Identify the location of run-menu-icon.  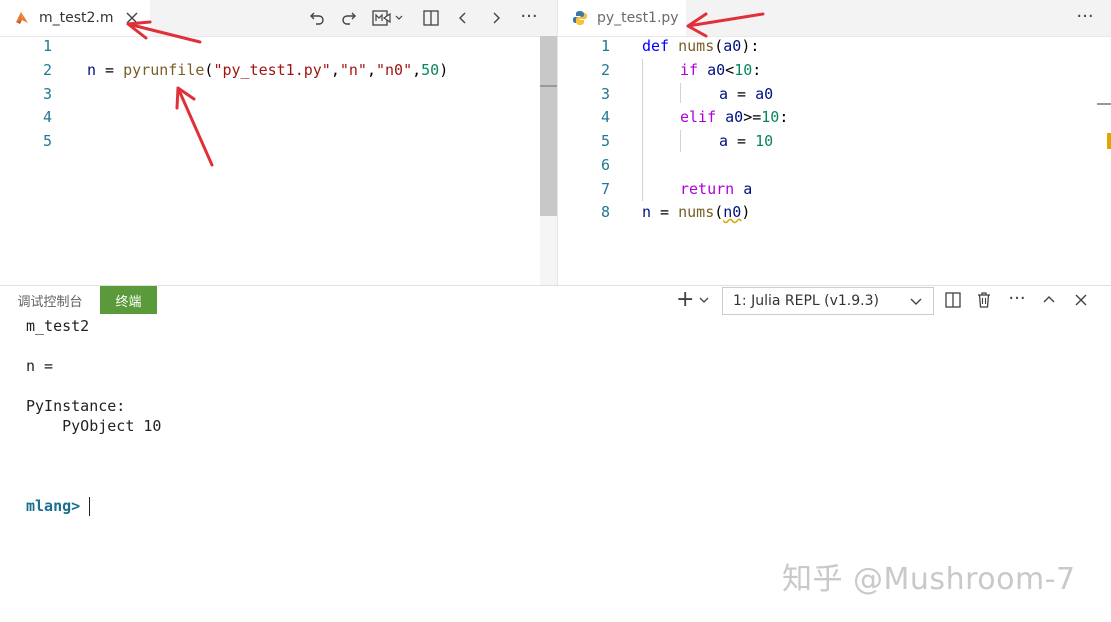
(389, 18).